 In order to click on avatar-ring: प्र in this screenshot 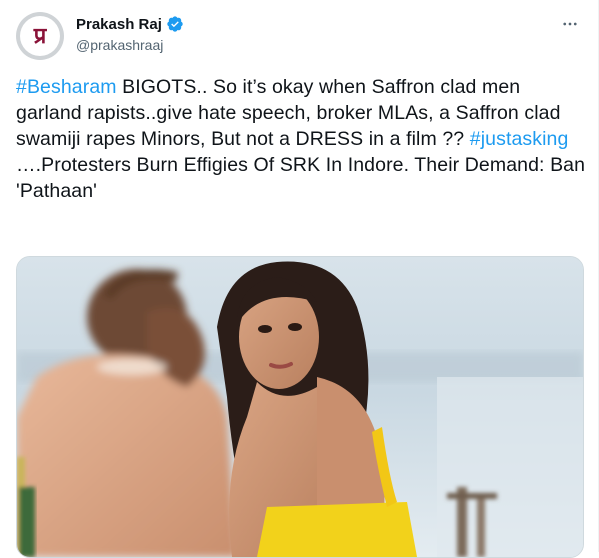, I will do `click(40, 36)`.